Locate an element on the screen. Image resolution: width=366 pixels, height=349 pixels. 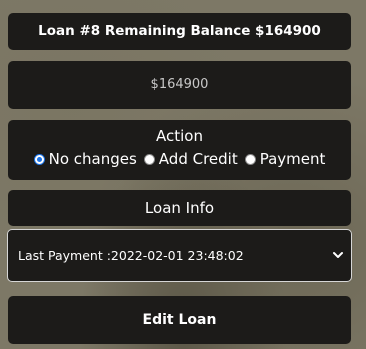
edit-loan-button: Edit Loan is located at coordinates (179, 320).